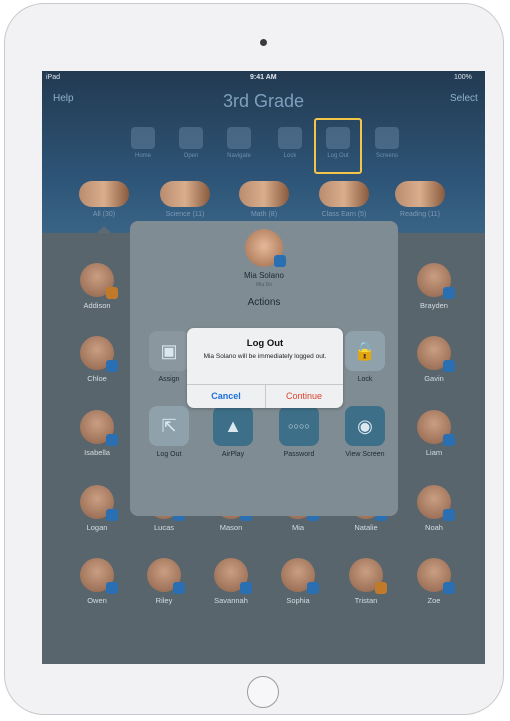  Describe the element at coordinates (164, 600) in the screenshot. I see `student-name: Riley` at that location.